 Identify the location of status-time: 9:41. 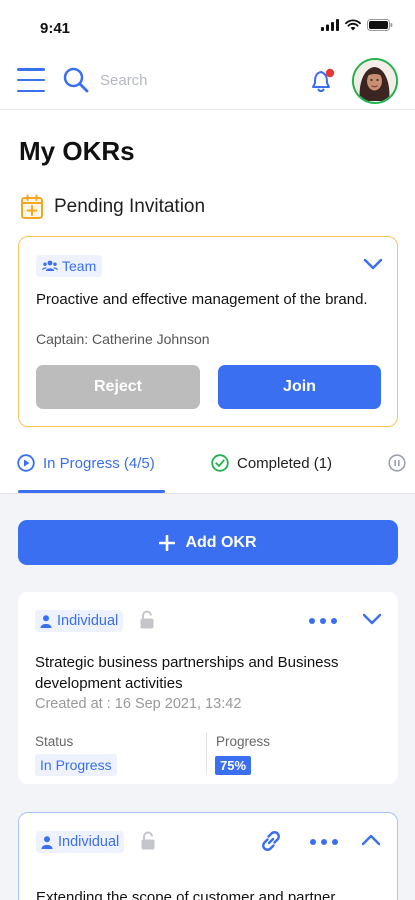
(55, 28).